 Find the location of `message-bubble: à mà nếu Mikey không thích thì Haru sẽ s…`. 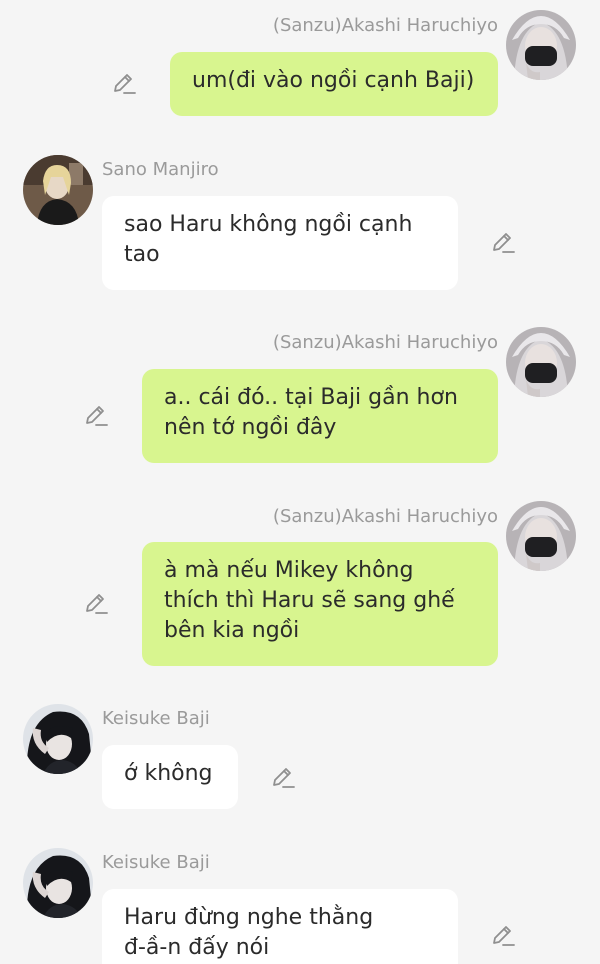

message-bubble: à mà nếu Mikey không thích thì Haru sẽ s… is located at coordinates (320, 604).